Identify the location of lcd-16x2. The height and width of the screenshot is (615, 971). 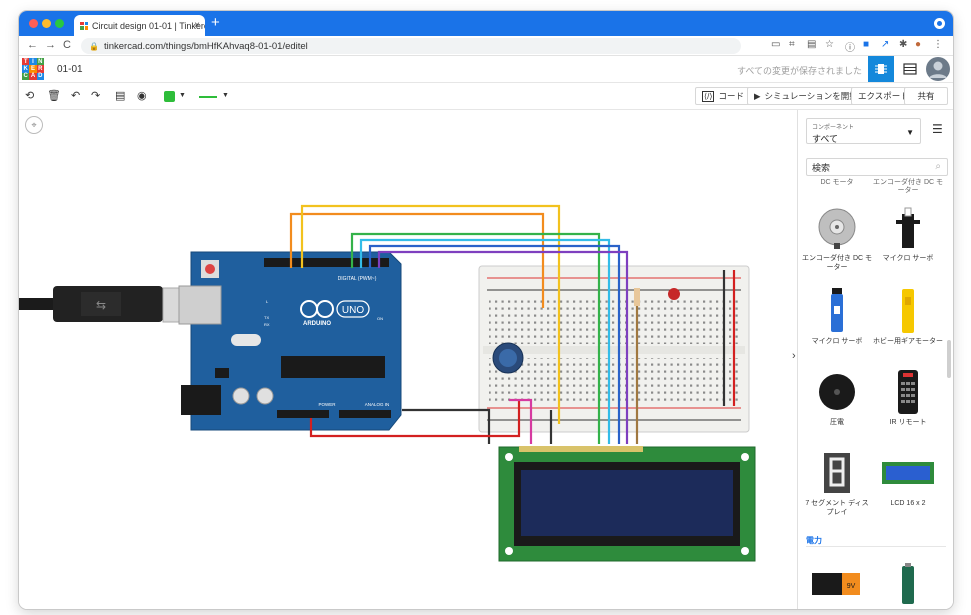
(627, 504).